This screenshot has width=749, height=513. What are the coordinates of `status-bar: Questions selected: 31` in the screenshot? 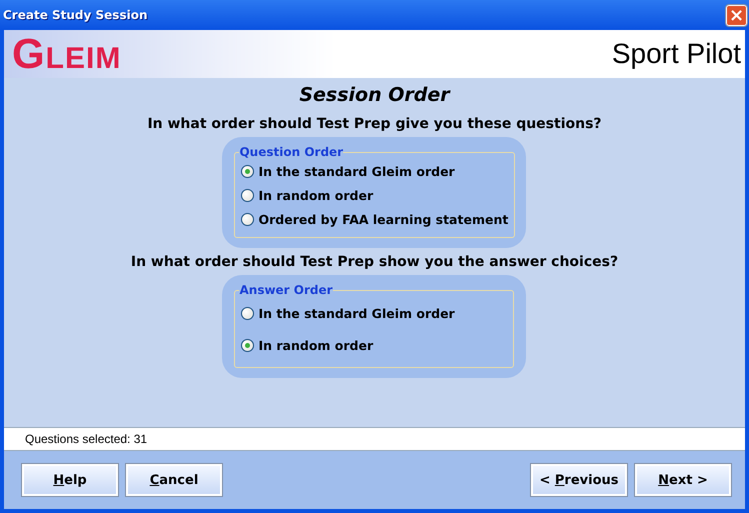 It's located at (374, 439).